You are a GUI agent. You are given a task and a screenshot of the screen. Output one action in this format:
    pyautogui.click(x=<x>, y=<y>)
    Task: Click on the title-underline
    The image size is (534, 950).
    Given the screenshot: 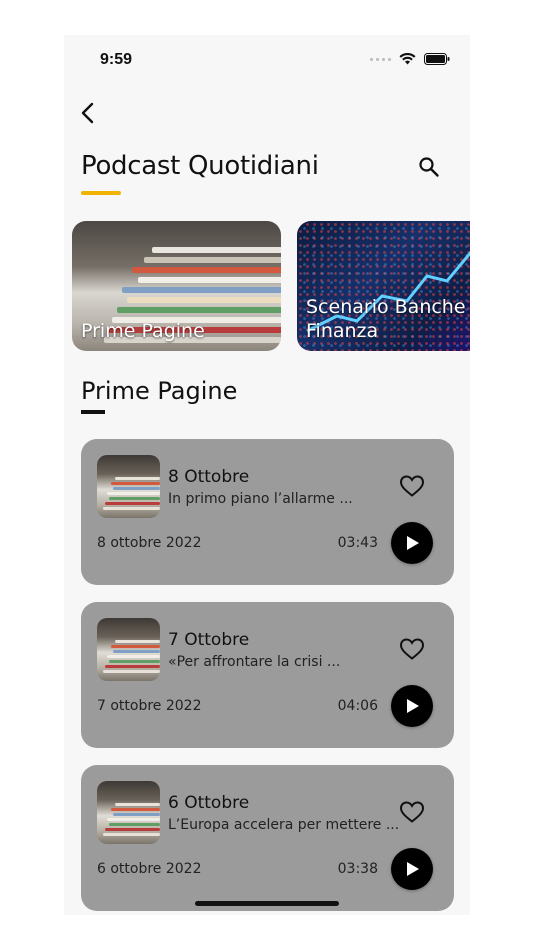 What is the action you would take?
    pyautogui.click(x=101, y=193)
    